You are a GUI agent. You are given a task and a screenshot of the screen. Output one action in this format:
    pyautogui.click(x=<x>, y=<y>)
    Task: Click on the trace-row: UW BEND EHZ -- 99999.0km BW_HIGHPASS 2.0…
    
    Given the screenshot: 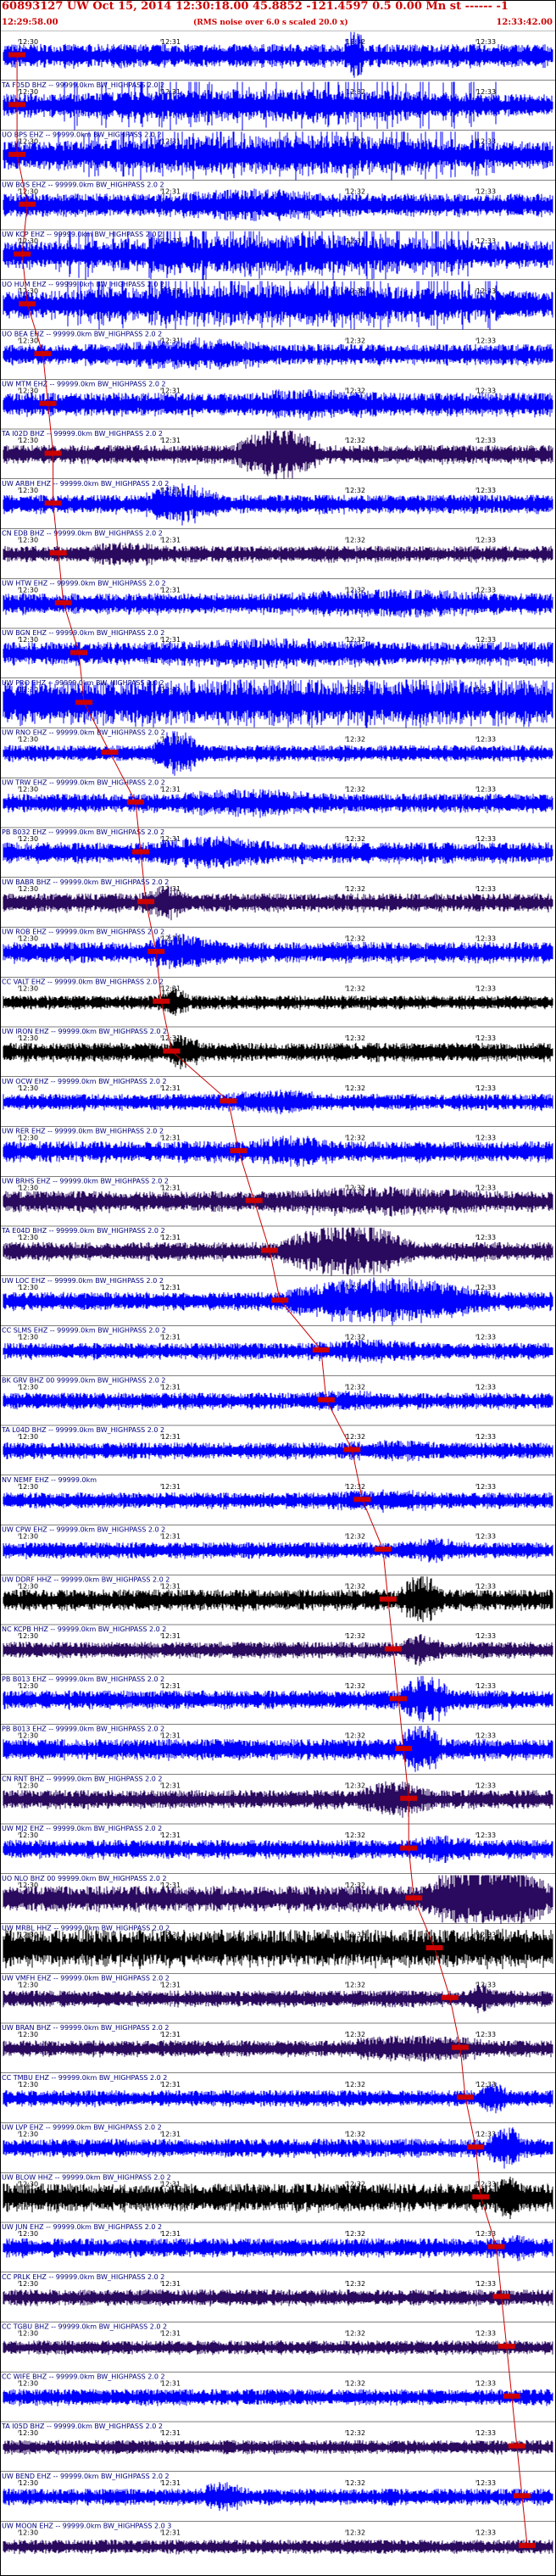 What is the action you would take?
    pyautogui.click(x=278, y=2491)
    